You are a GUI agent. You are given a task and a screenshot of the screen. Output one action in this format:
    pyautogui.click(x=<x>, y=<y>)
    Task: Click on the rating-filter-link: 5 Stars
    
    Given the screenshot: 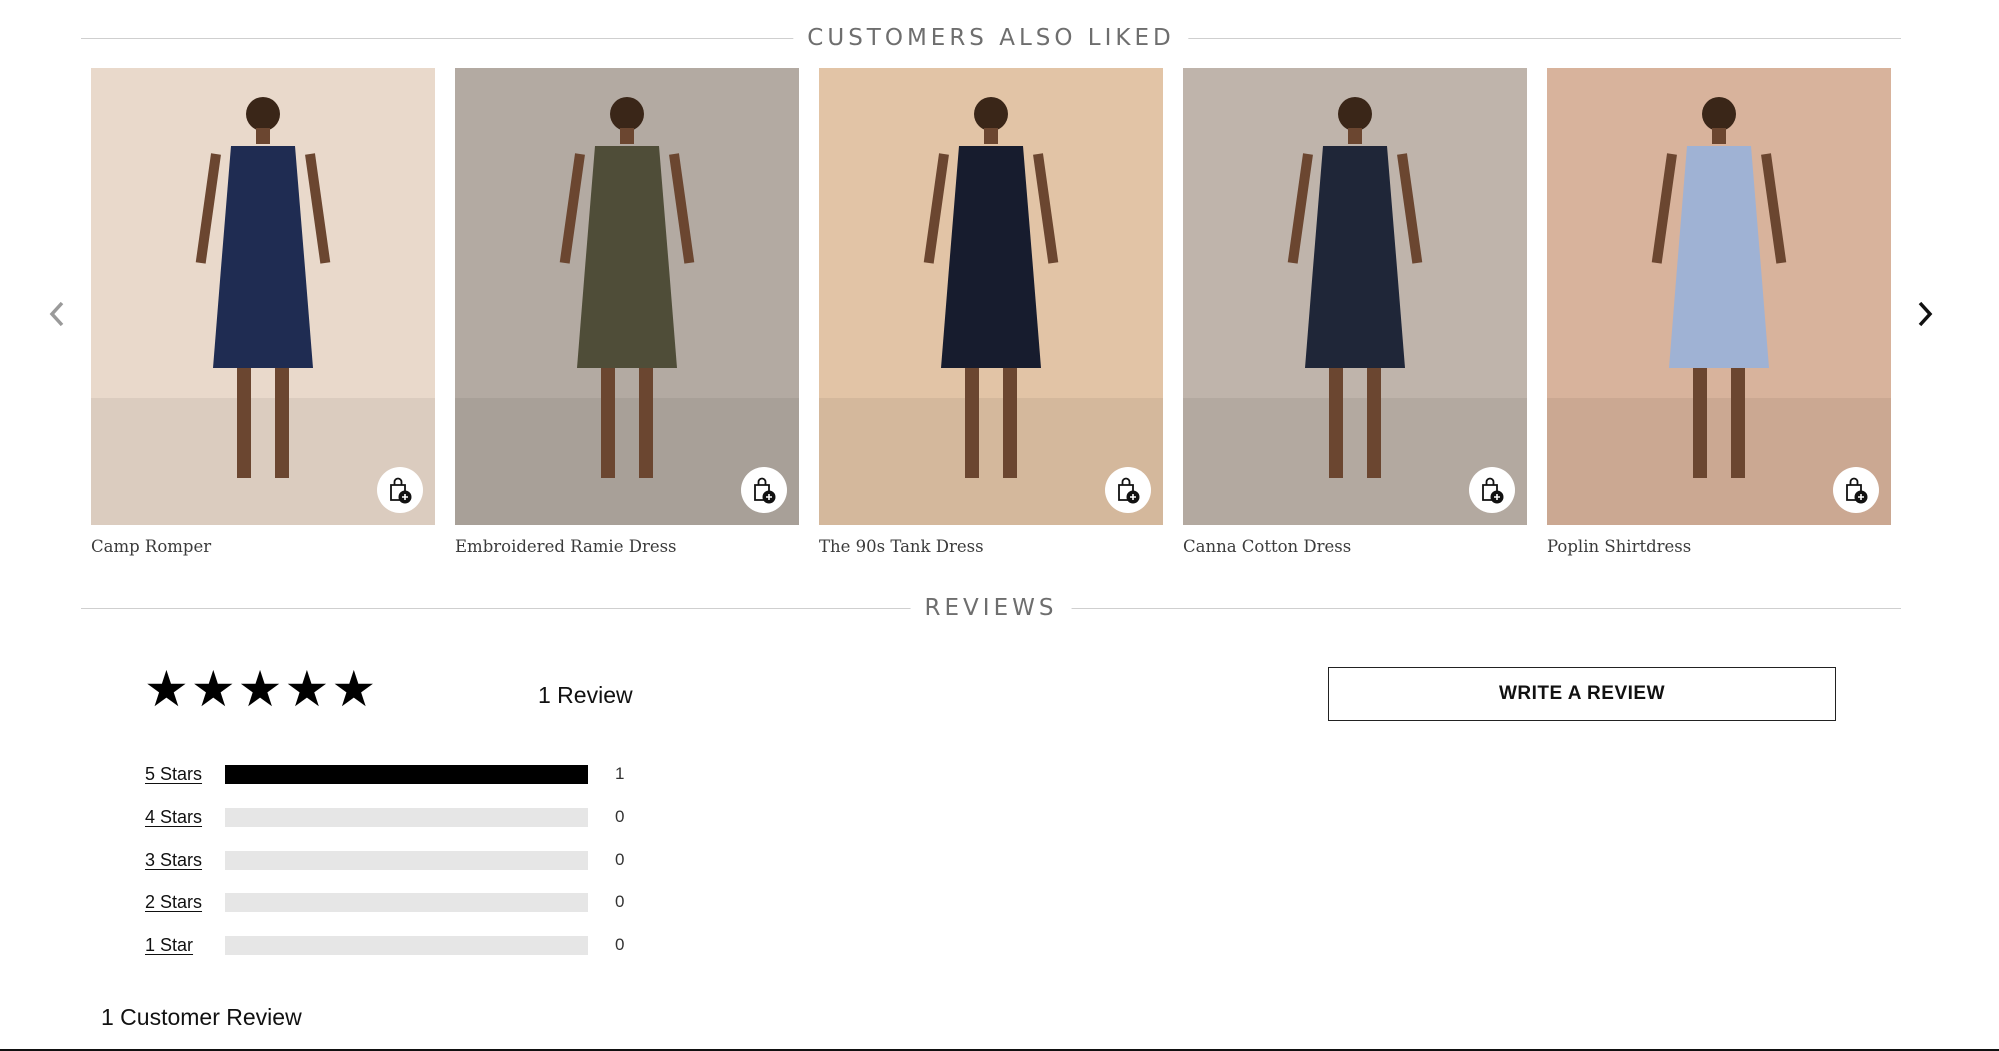 What is the action you would take?
    pyautogui.click(x=185, y=774)
    